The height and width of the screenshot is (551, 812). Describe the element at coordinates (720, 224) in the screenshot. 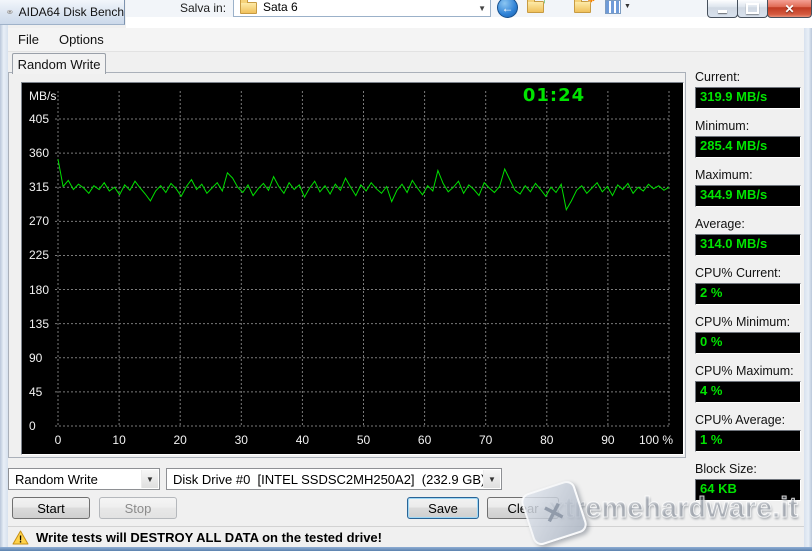

I see `stat-label-average: Average:` at that location.